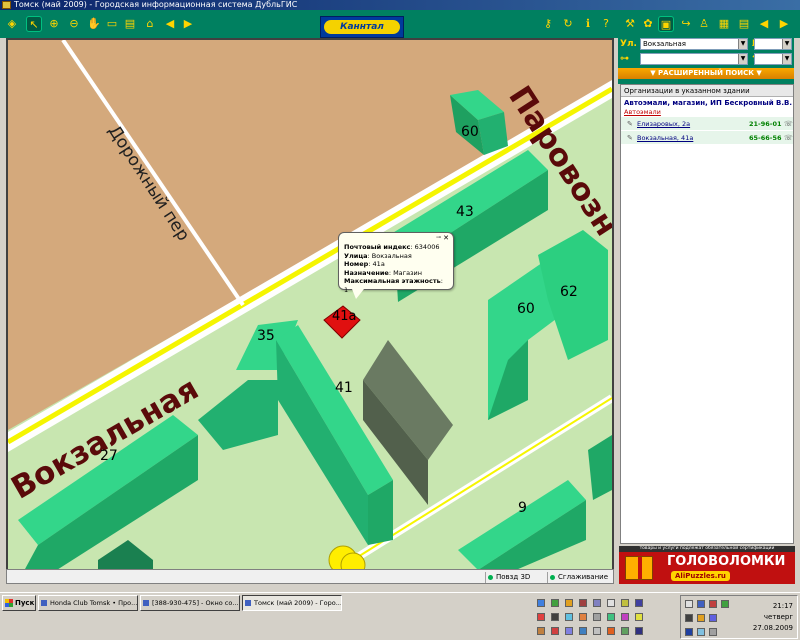 This screenshot has width=800, height=640. I want to click on close-icon: ✕, so click(446, 238).